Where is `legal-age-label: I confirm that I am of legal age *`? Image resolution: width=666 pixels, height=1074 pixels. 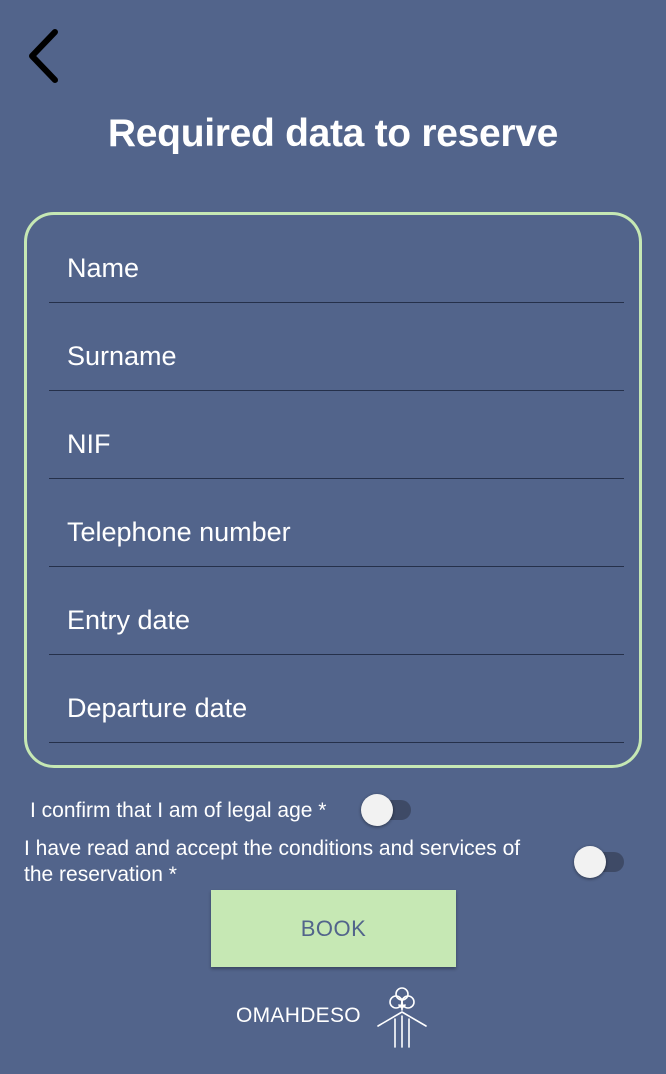 legal-age-label: I confirm that I am of legal age * is located at coordinates (178, 810).